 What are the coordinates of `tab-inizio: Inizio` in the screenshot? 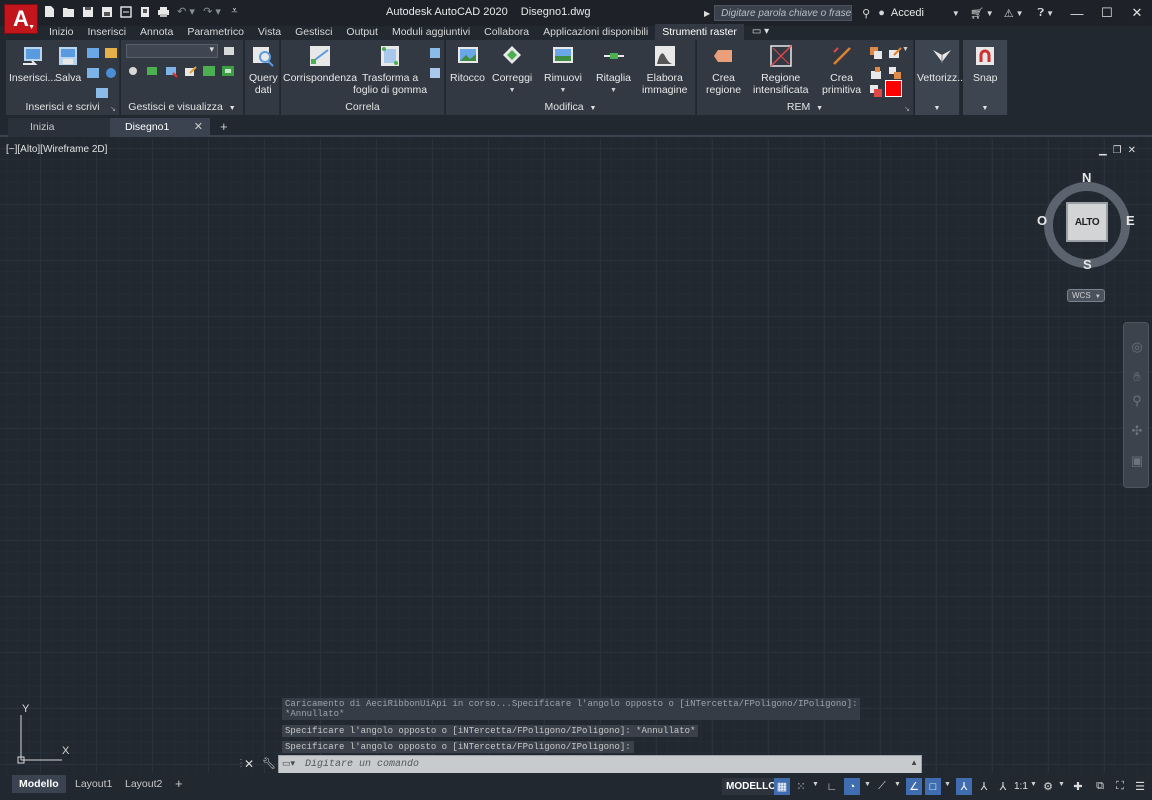 It's located at (61, 32).